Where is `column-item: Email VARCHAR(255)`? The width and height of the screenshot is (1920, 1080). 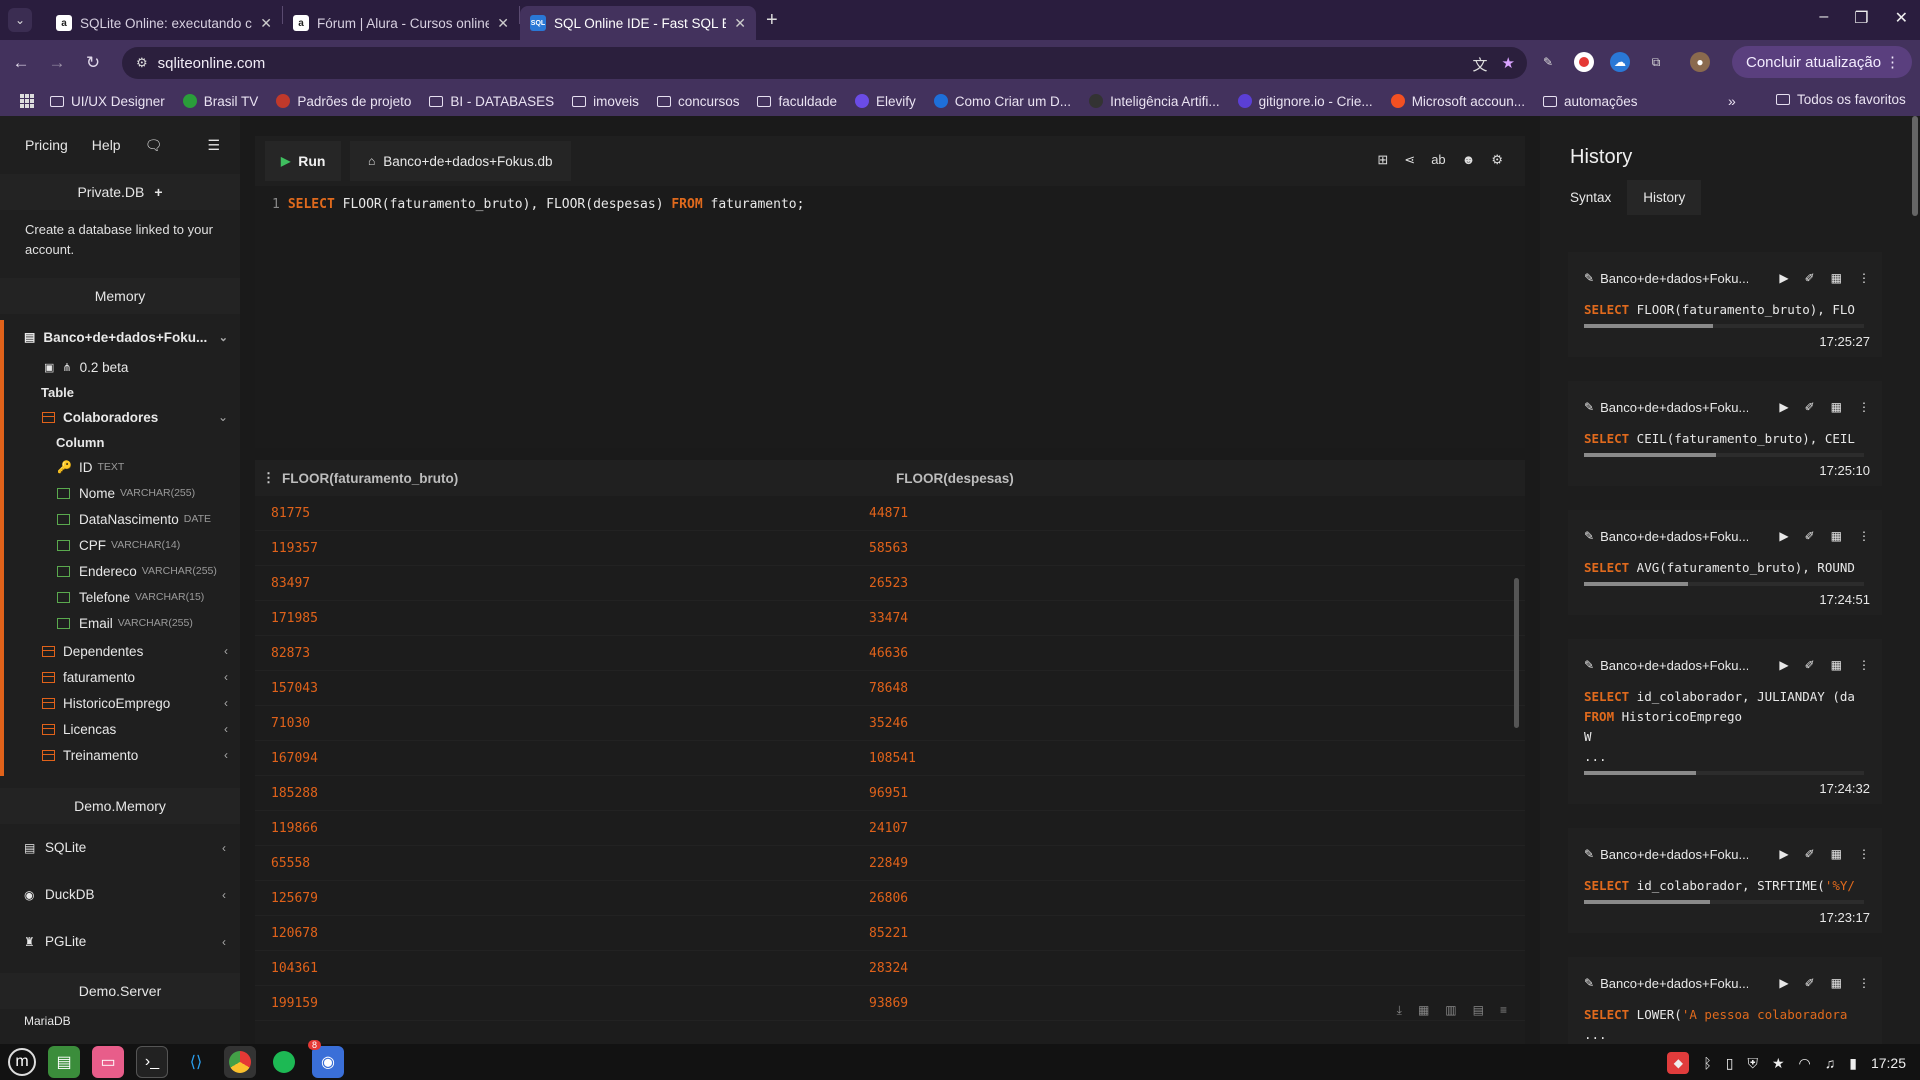 column-item: Email VARCHAR(255) is located at coordinates (122, 623).